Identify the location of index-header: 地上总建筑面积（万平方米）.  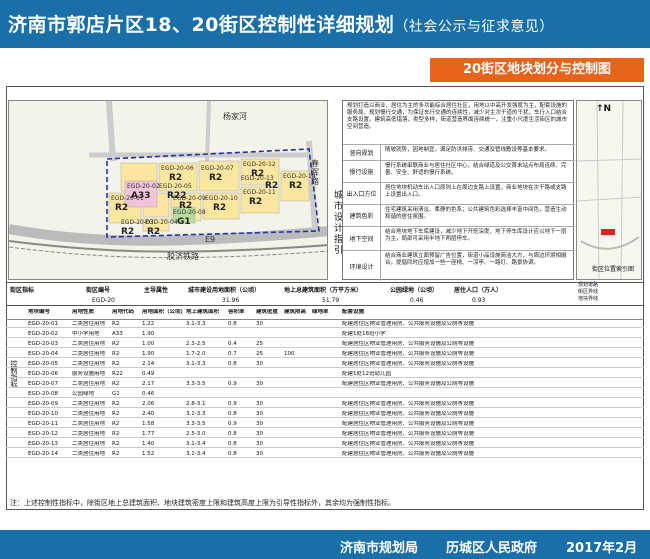
(323, 290).